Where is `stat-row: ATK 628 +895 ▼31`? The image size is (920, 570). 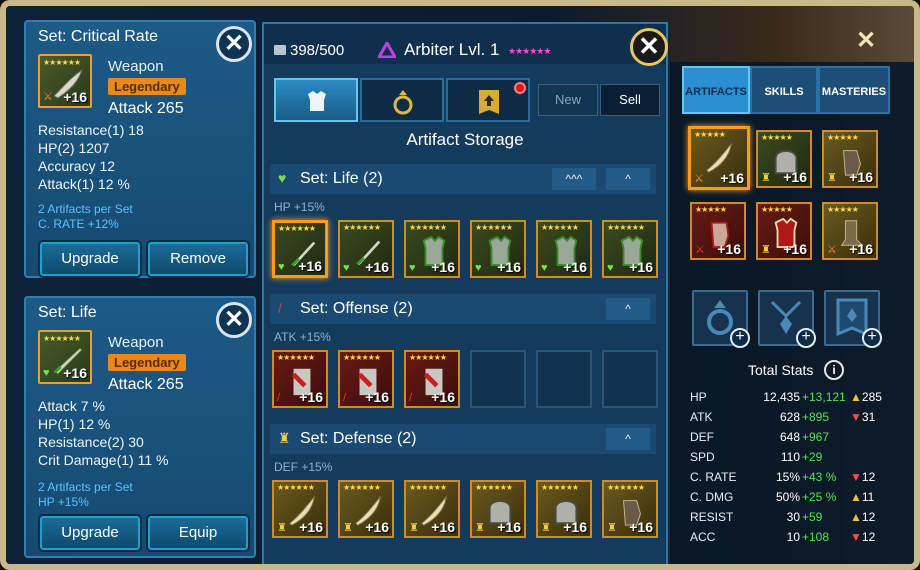 stat-row: ATK 628 +895 ▼31 is located at coordinates (800, 420).